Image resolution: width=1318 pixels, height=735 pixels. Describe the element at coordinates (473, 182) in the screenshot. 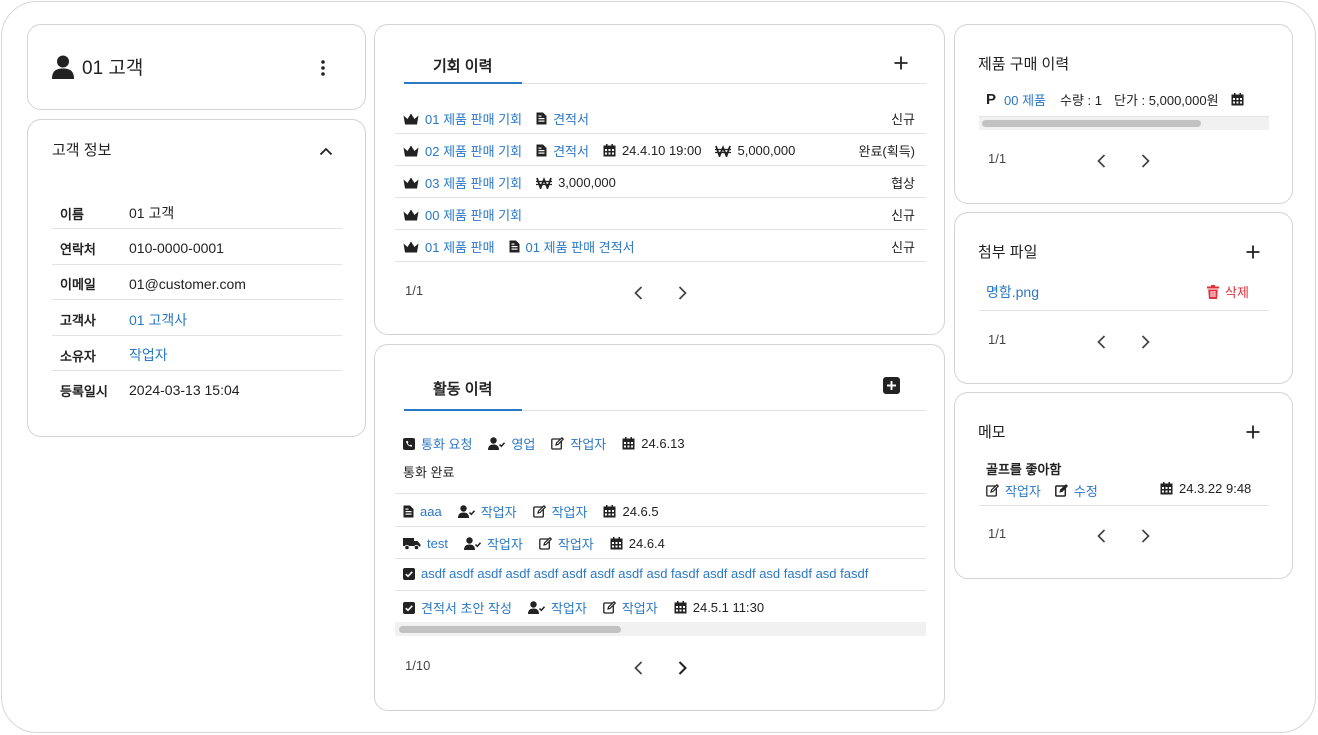

I see `opportunity-name-link: 03 제품 판매 기회` at that location.